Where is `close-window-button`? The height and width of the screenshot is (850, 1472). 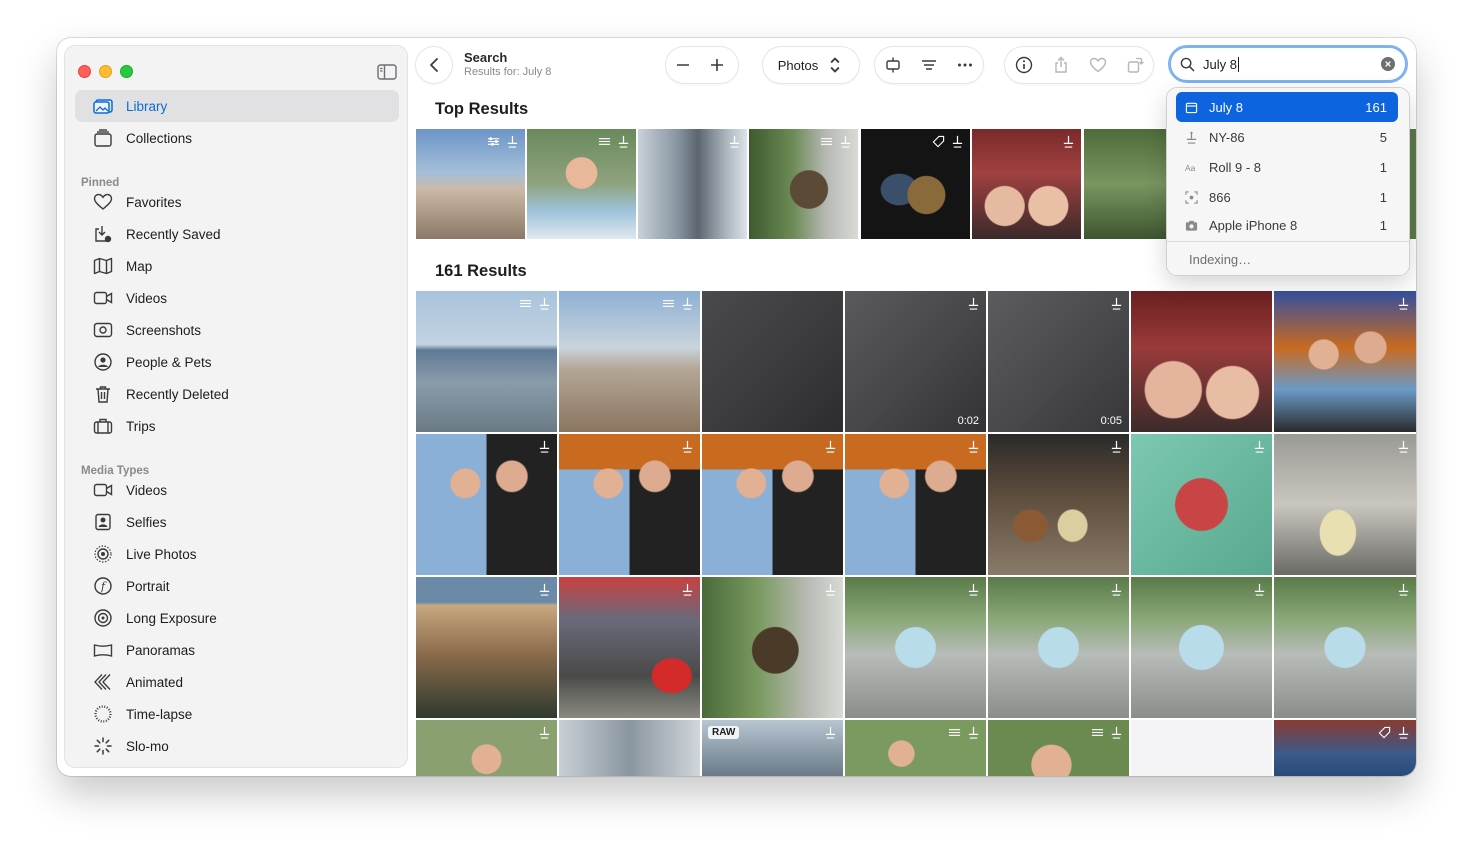 close-window-button is located at coordinates (84, 71).